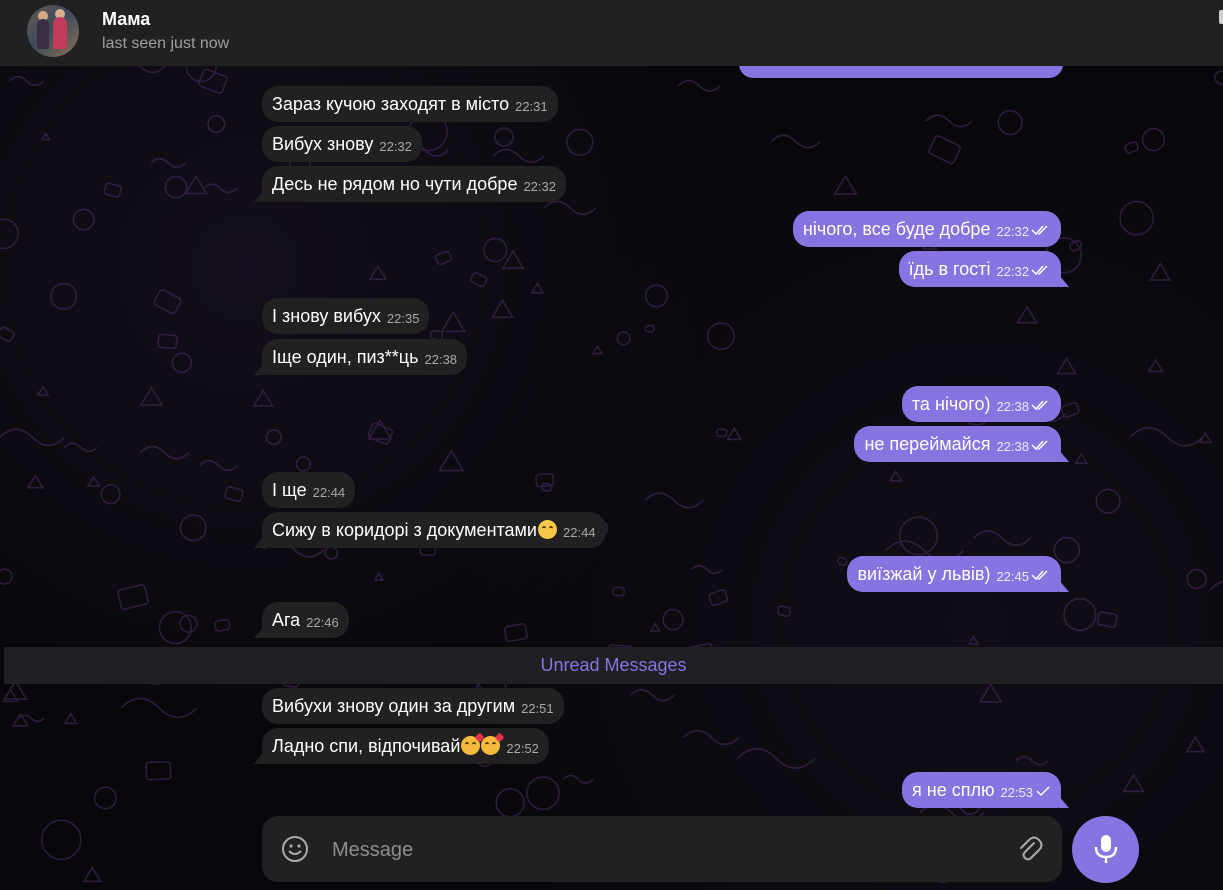 The image size is (1223, 890). I want to click on message-incoming: Іще один, пиз**ць 22:38, so click(365, 357).